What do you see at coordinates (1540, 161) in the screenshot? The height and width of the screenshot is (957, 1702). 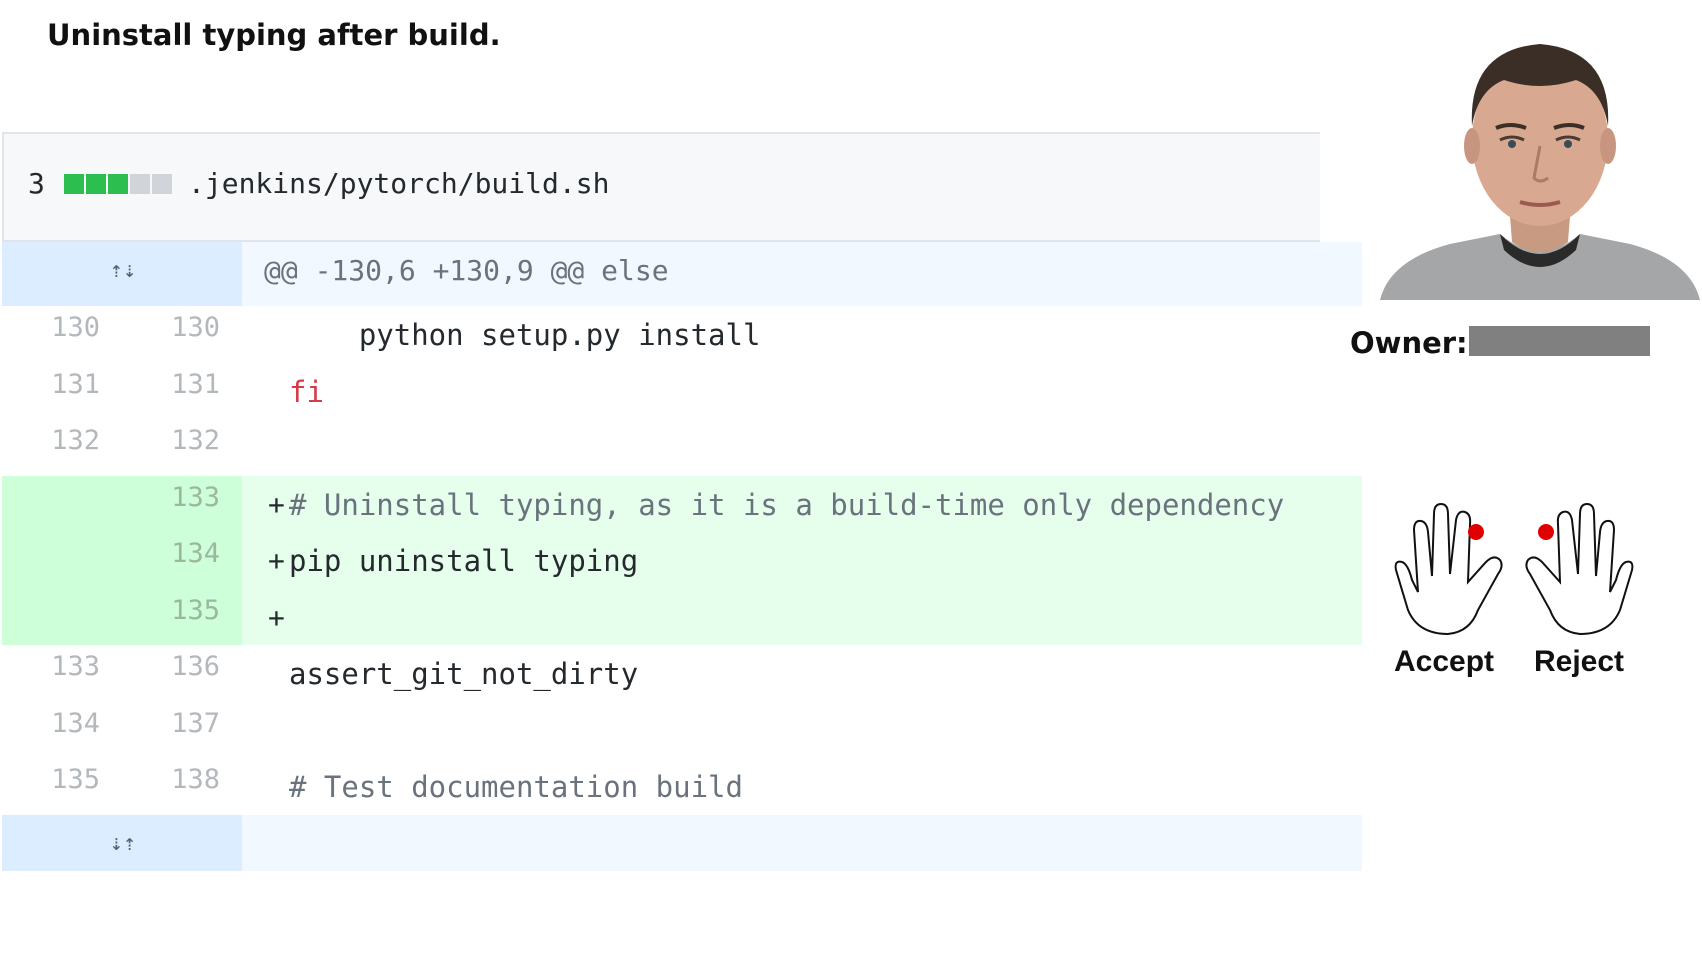 I see `owner-portrait` at bounding box center [1540, 161].